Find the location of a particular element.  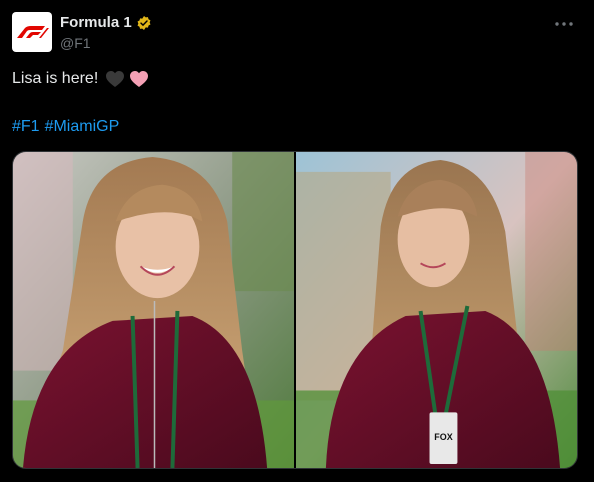

post-text: Lisa is here! is located at coordinates (80, 79).